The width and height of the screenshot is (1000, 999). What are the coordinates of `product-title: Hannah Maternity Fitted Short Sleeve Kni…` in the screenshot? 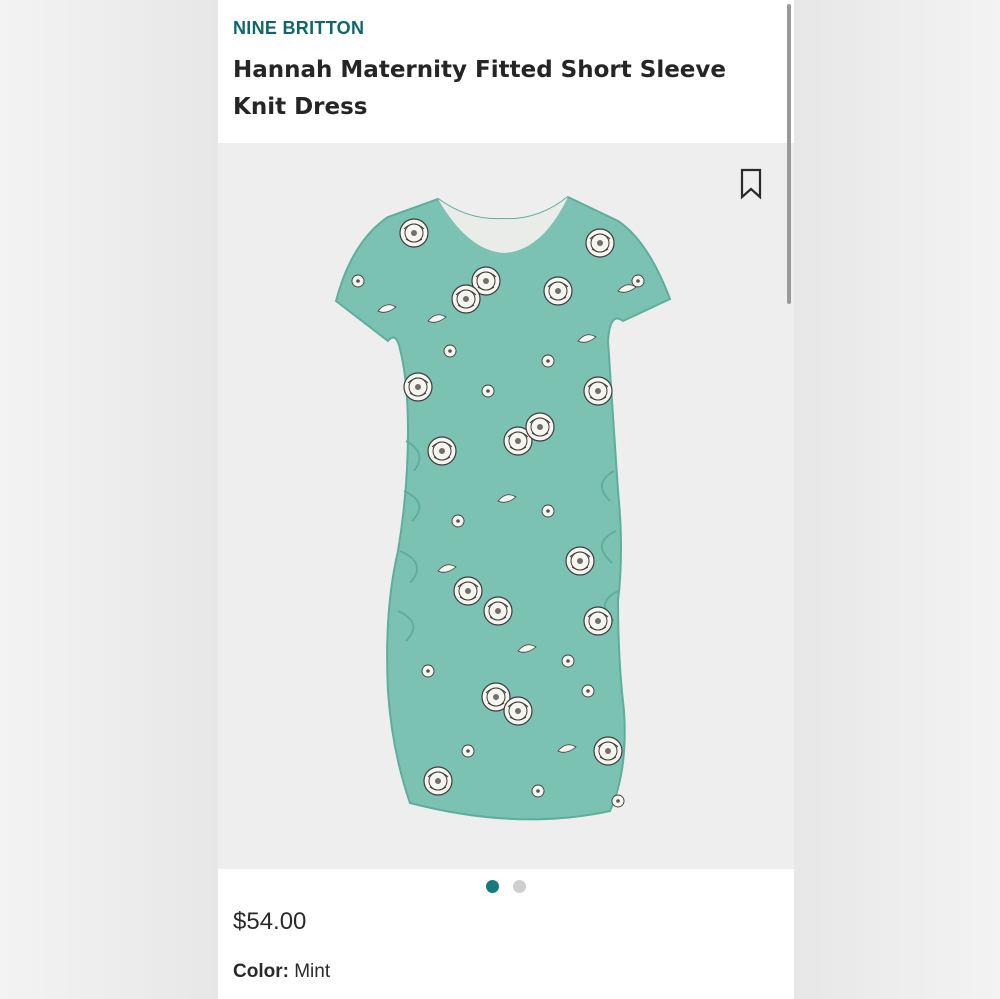 It's located at (479, 88).